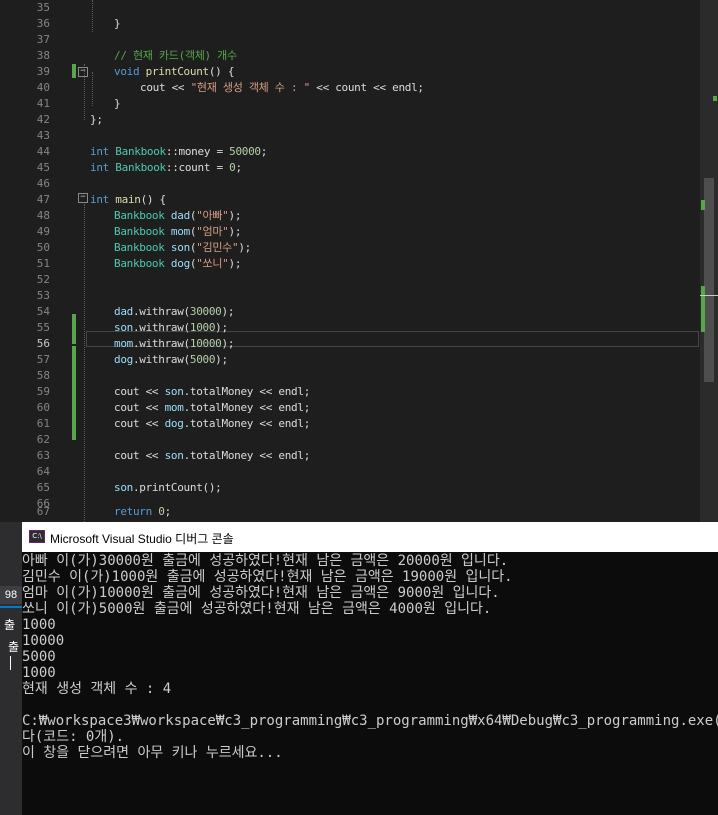 The width and height of the screenshot is (718, 815). Describe the element at coordinates (350, 40) in the screenshot. I see `code-line: 37` at that location.